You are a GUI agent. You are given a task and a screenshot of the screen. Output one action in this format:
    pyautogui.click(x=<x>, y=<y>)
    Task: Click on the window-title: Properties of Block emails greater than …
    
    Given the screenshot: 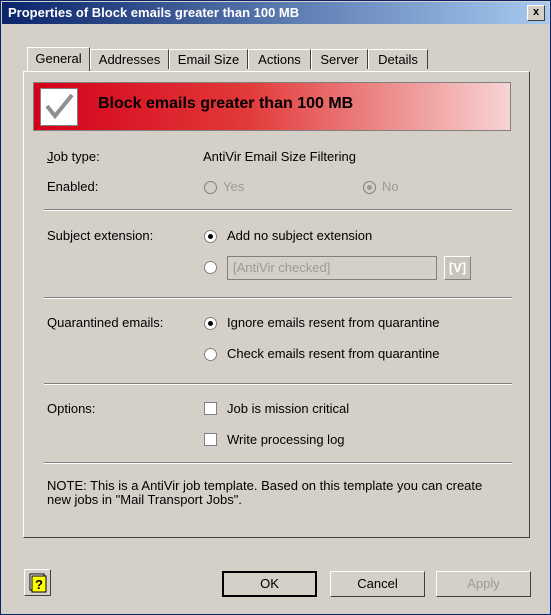 What is the action you would take?
    pyautogui.click(x=154, y=12)
    